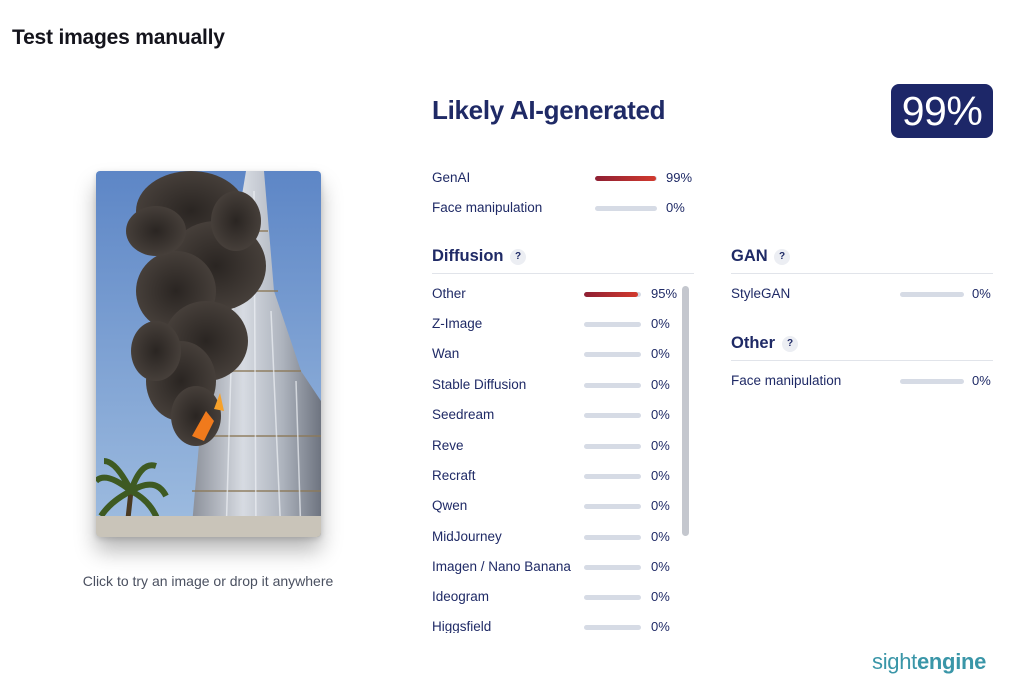 This screenshot has height=691, width=1024. Describe the element at coordinates (468, 256) in the screenshot. I see `section-title: Diffusion` at that location.